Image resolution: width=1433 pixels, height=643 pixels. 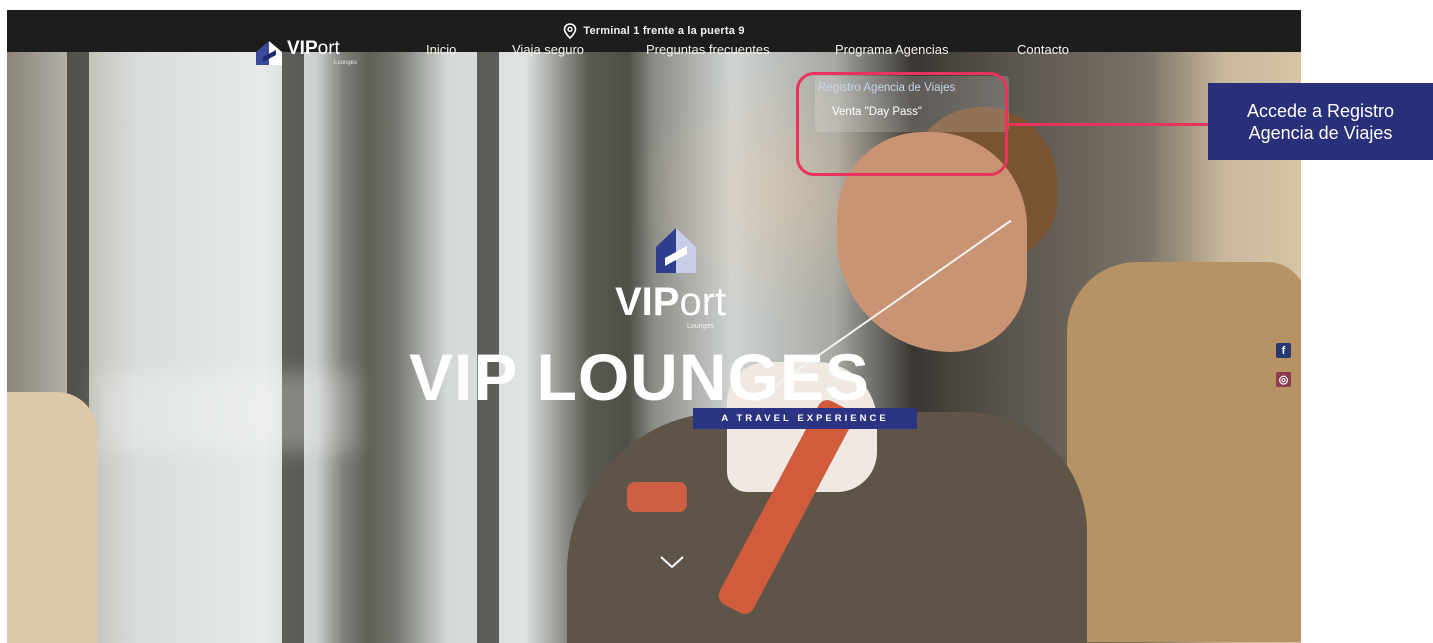 I want to click on chevron-down-icon, so click(x=672, y=562).